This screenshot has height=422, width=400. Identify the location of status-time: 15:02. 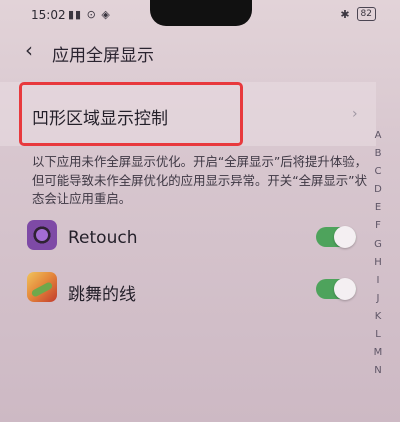
(48, 15).